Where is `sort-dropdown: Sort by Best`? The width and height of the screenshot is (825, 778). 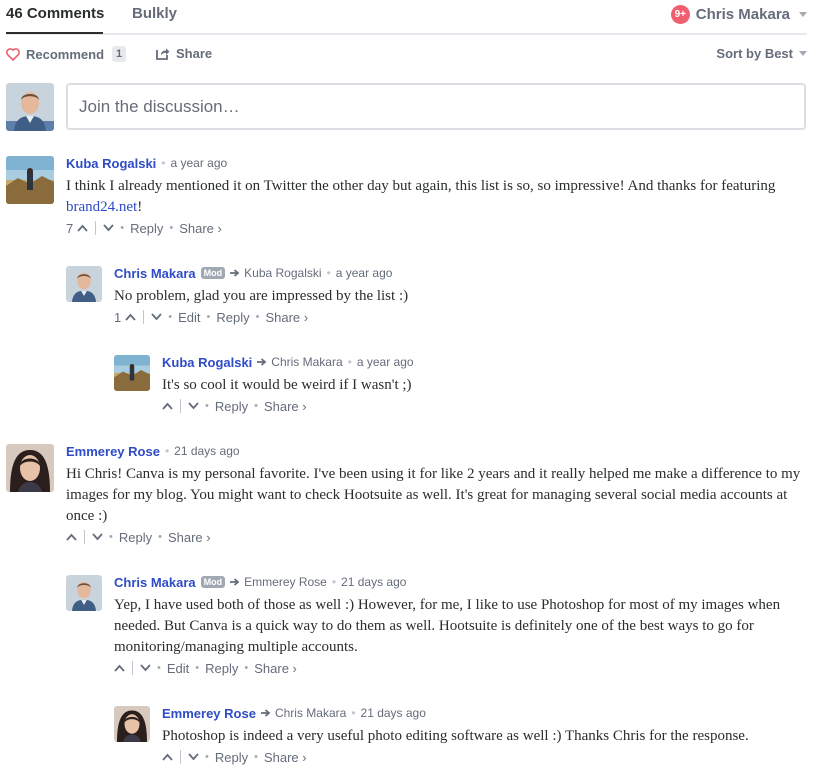 sort-dropdown: Sort by Best is located at coordinates (761, 53).